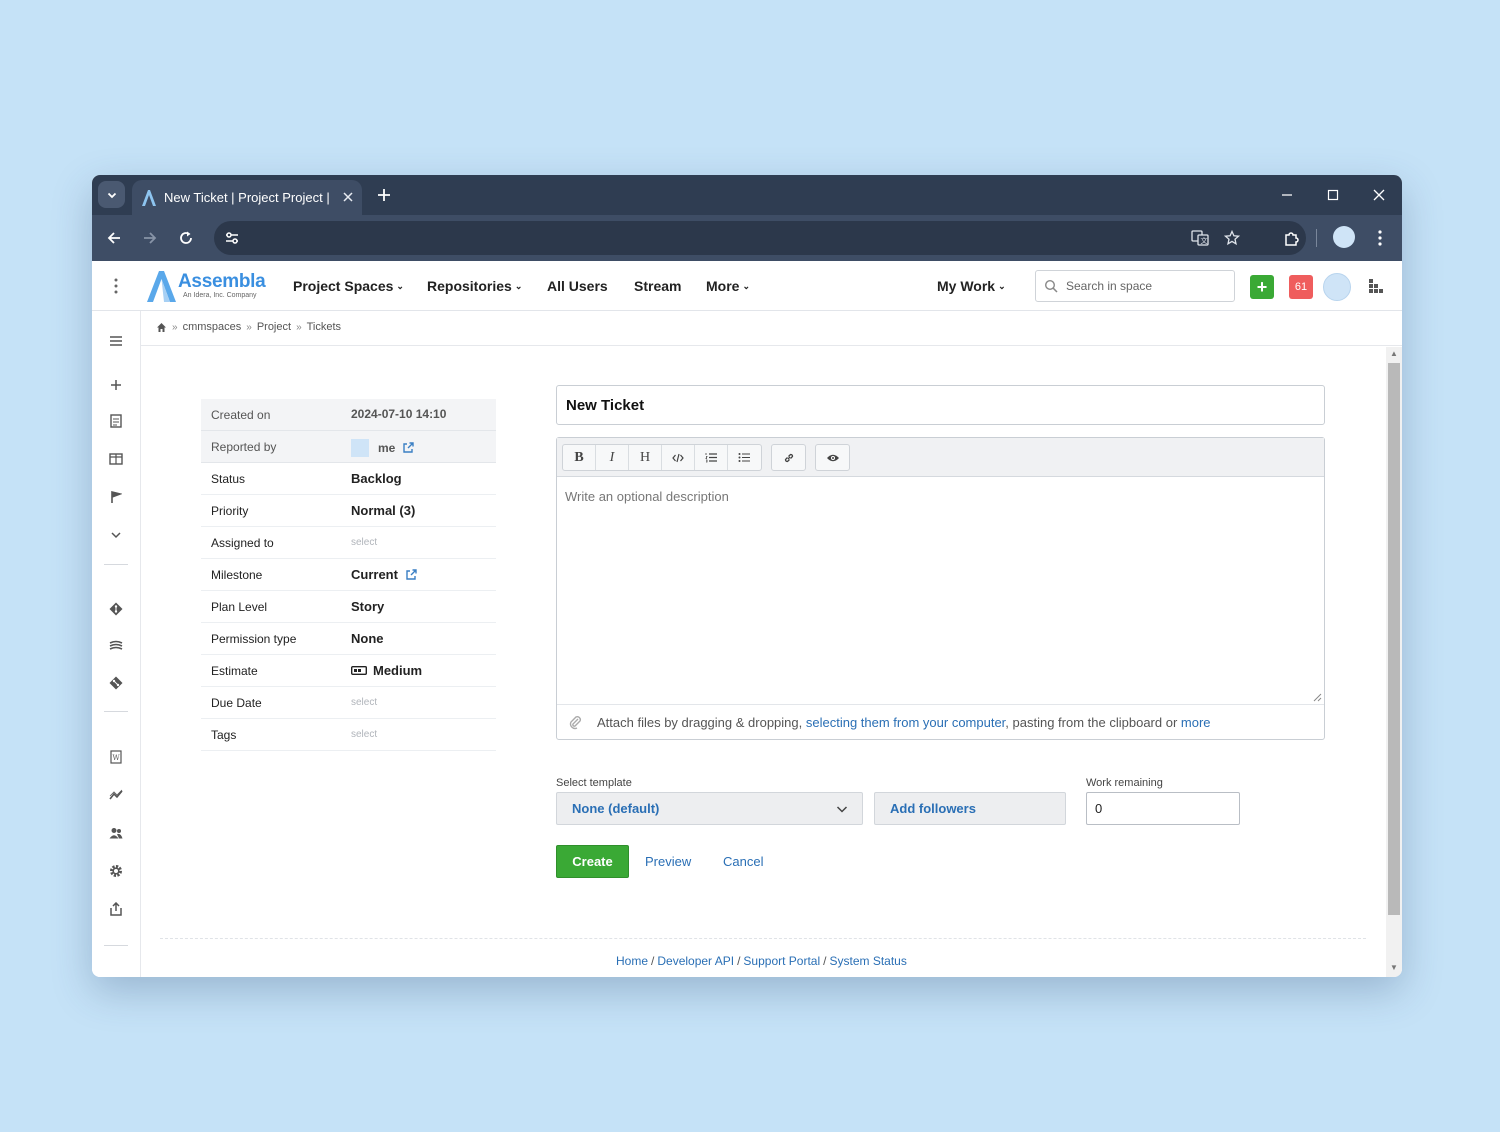 The width and height of the screenshot is (1500, 1132). What do you see at coordinates (832, 457) in the screenshot?
I see `preview-toggle-button` at bounding box center [832, 457].